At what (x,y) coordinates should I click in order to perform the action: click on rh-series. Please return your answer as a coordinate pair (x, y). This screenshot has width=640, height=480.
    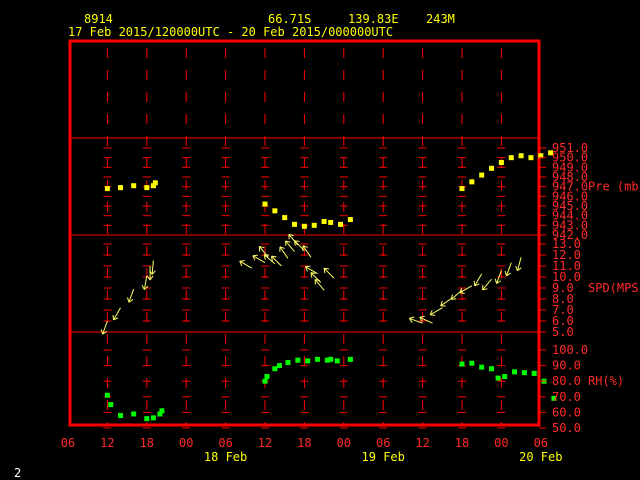
    Looking at the image, I should click on (330, 389).